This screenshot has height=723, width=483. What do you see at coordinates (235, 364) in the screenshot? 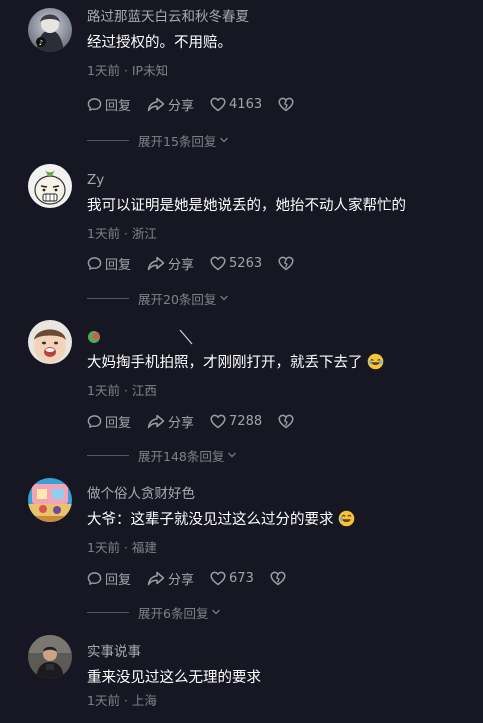
I see `comment-text: 大妈掏手机拍照，才刚刚打开，就丢下去了` at bounding box center [235, 364].